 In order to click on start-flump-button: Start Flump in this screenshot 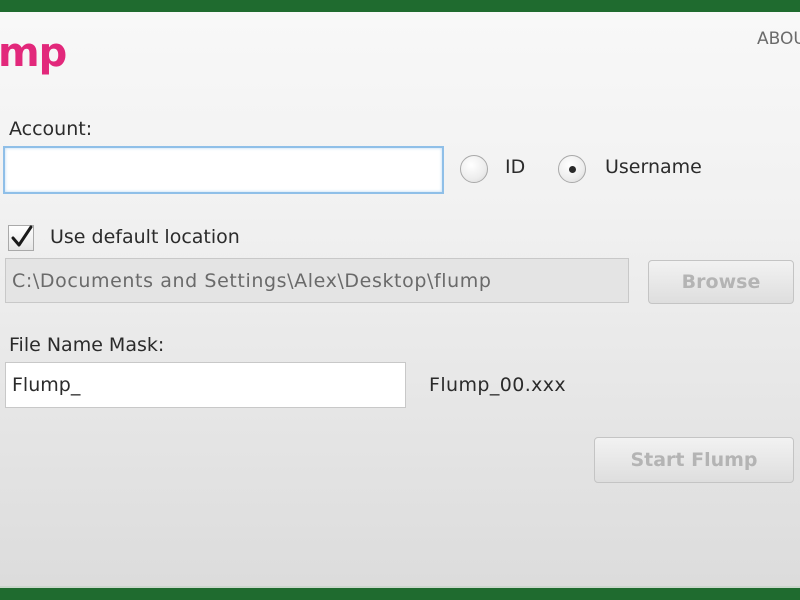, I will do `click(694, 460)`.